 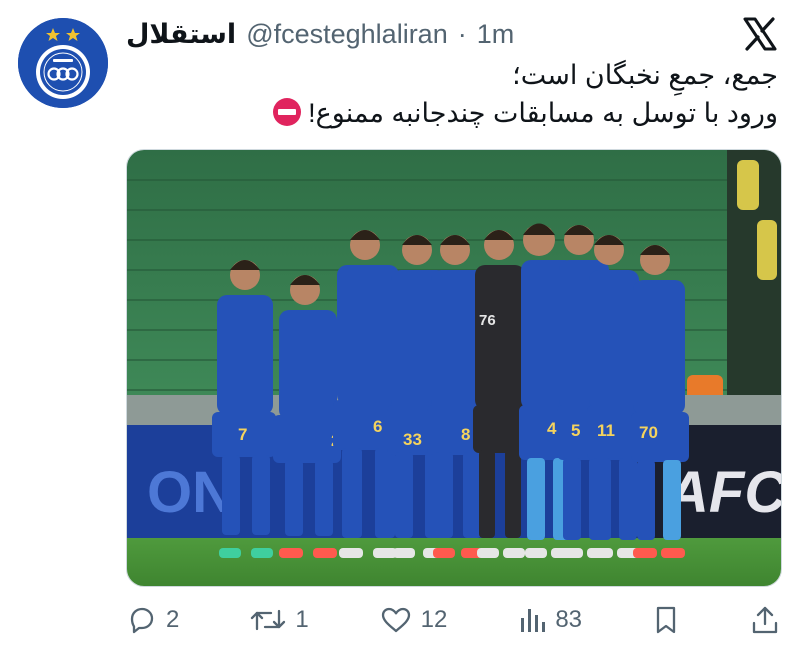 I want to click on repost-button: 1, so click(x=279, y=620).